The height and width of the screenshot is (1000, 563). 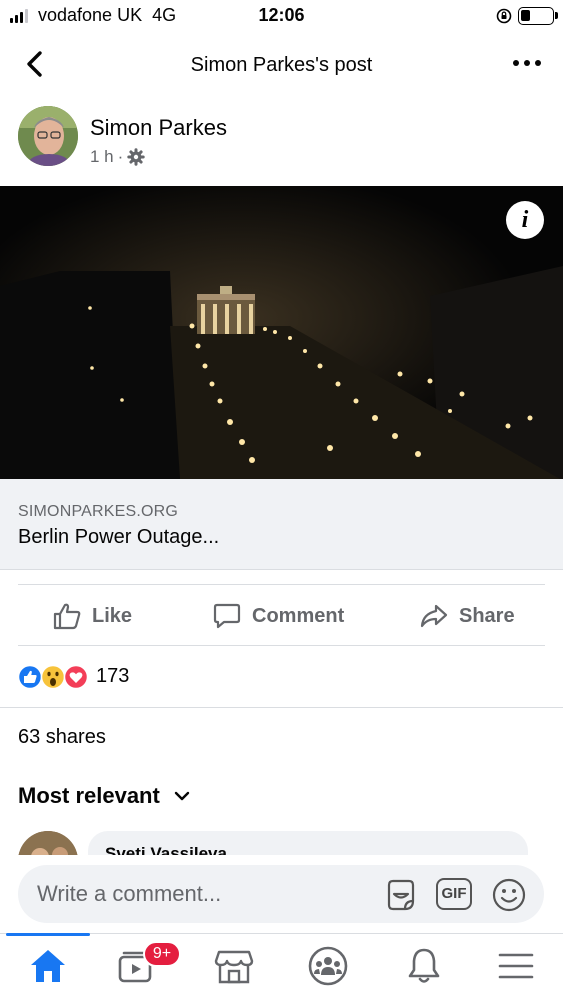 What do you see at coordinates (48, 136) in the screenshot?
I see `author-avatar` at bounding box center [48, 136].